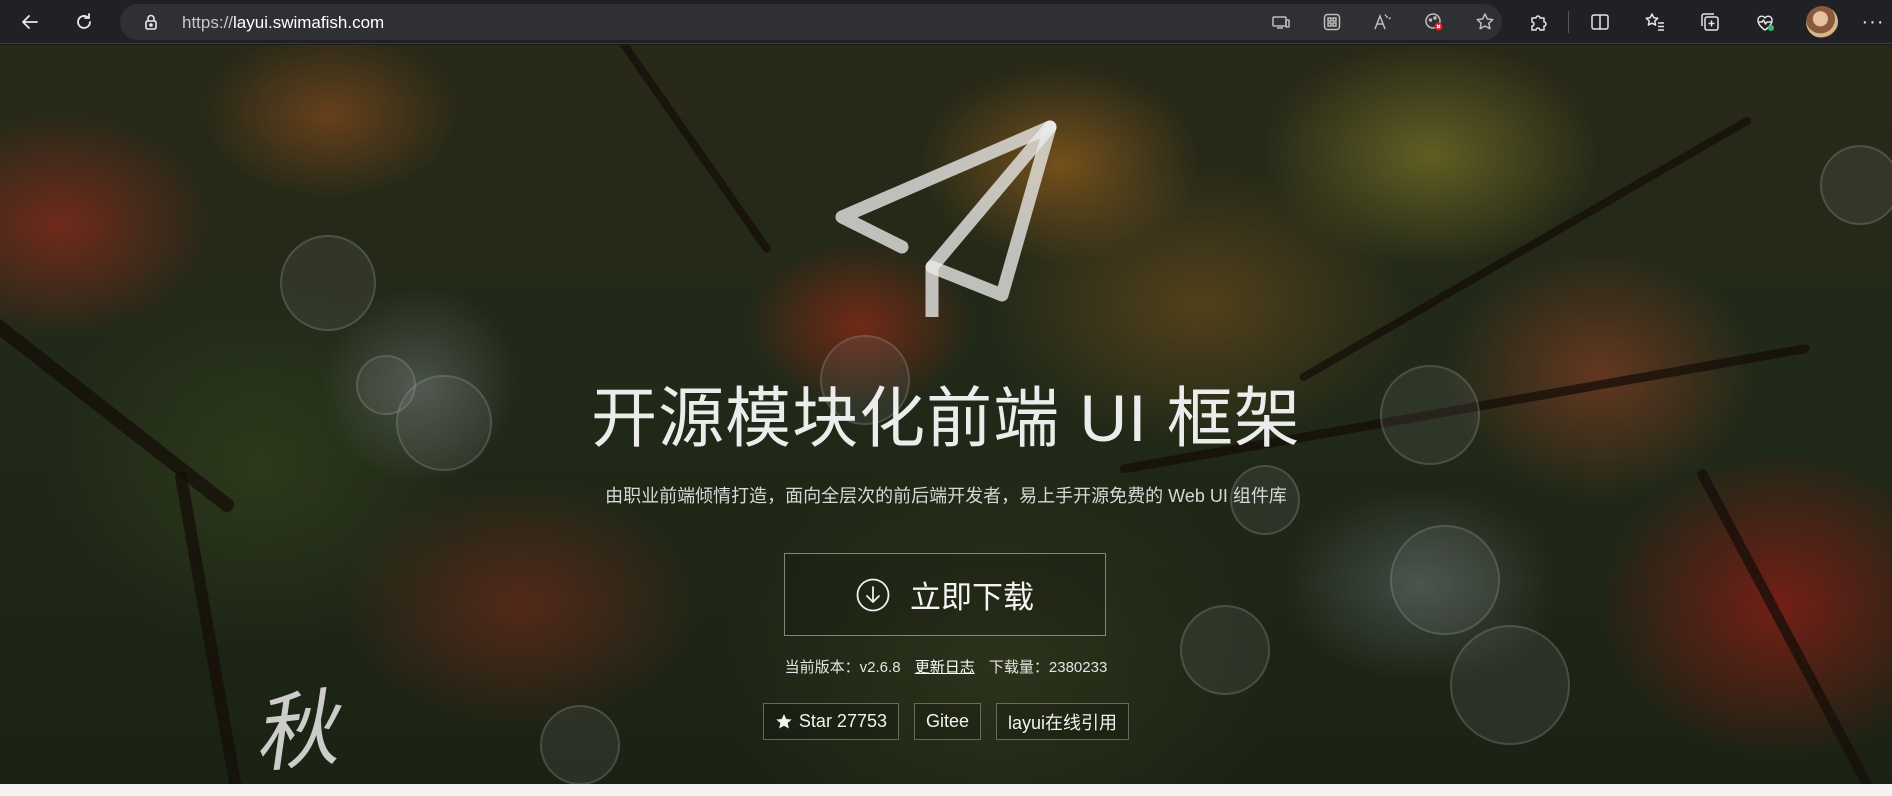  I want to click on download-button: 立即下载, so click(945, 594).